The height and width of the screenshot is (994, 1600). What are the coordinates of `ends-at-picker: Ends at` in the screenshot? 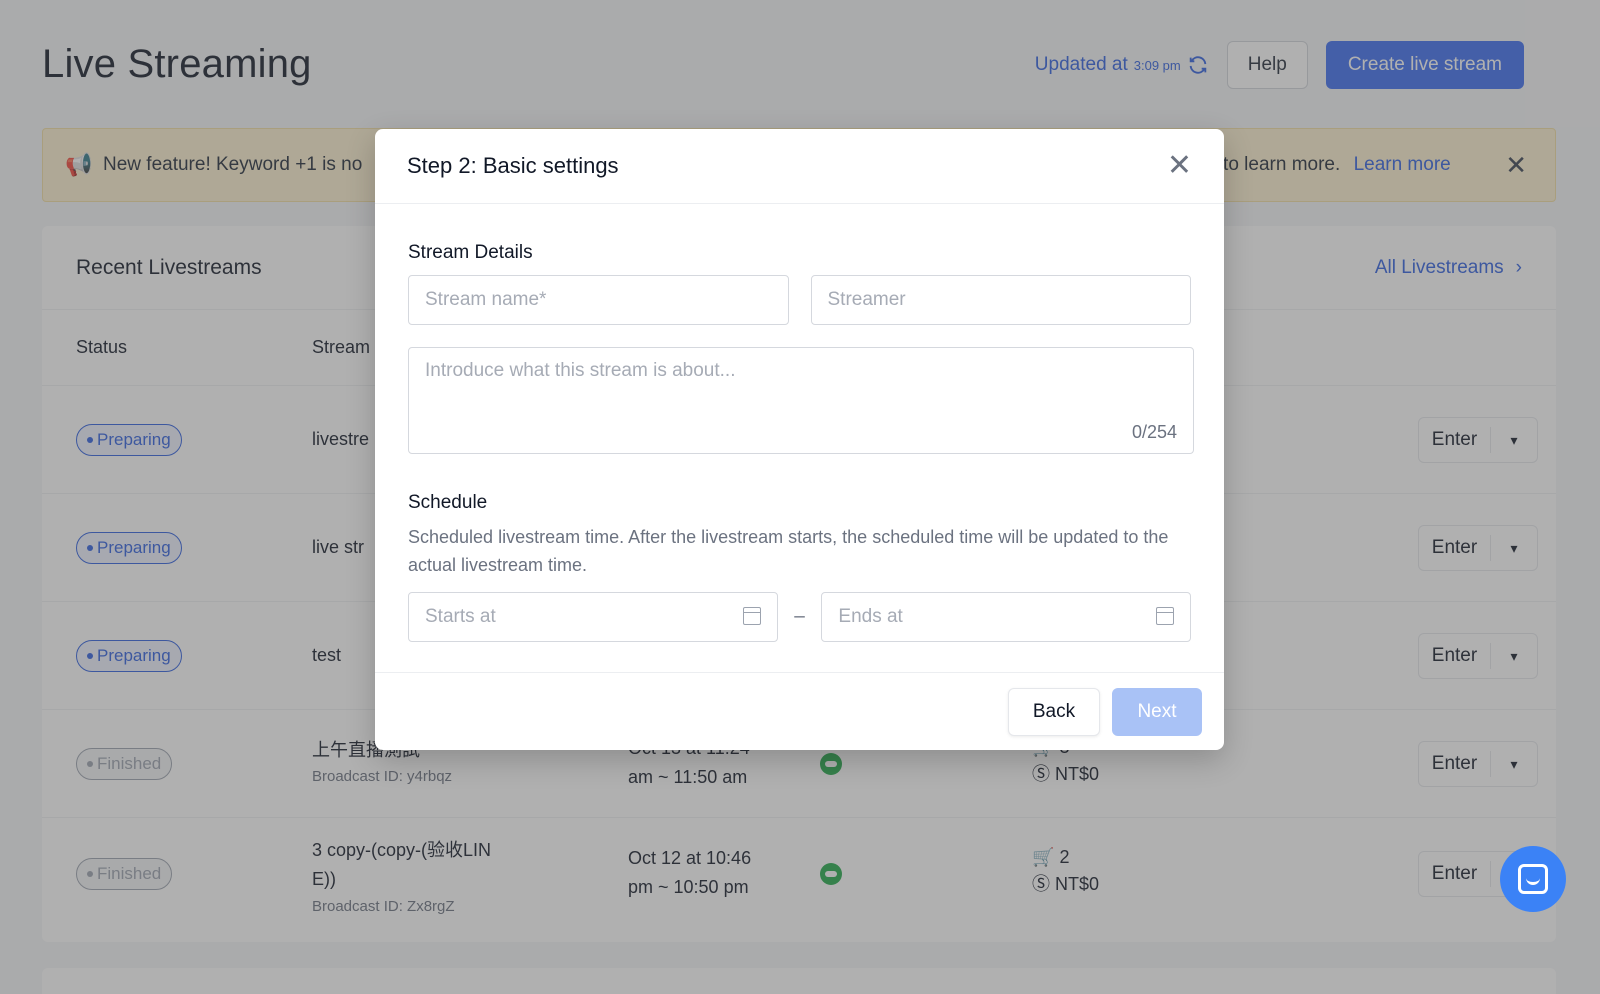 It's located at (1006, 617).